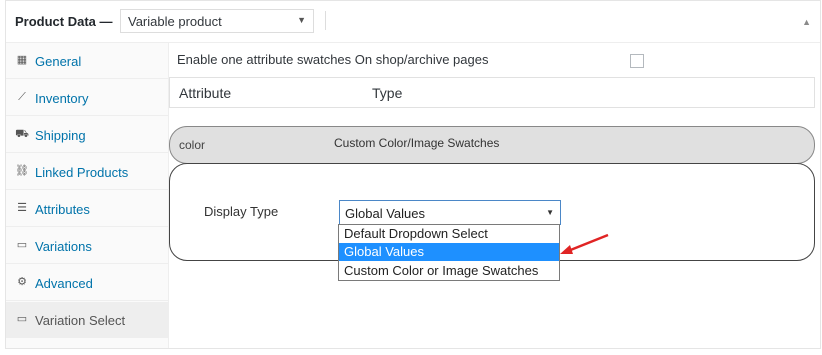  What do you see at coordinates (192, 145) in the screenshot?
I see `attribute-name: color` at bounding box center [192, 145].